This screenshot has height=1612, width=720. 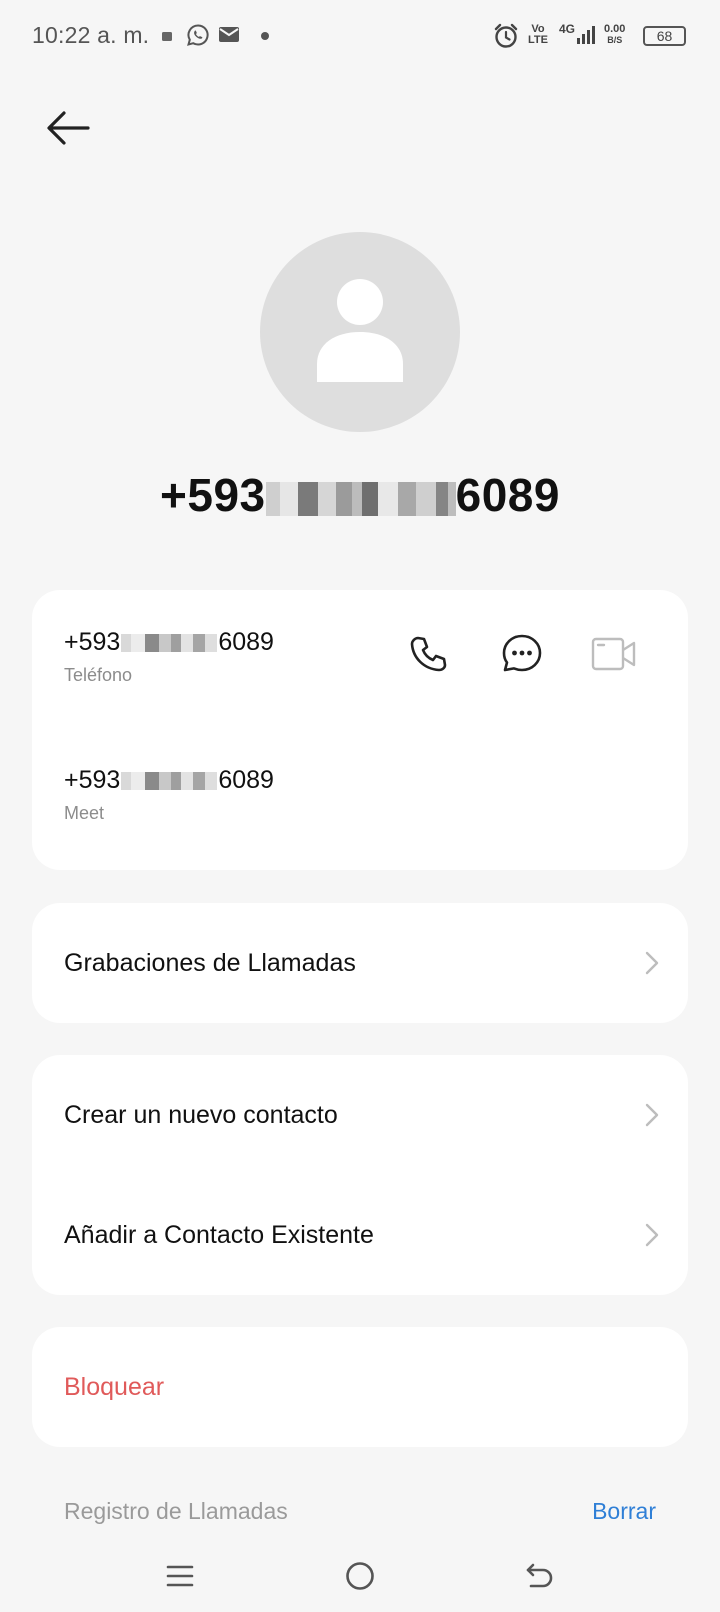 What do you see at coordinates (360, 1115) in the screenshot?
I see `create-contact-item: Crear un nuevo contacto` at bounding box center [360, 1115].